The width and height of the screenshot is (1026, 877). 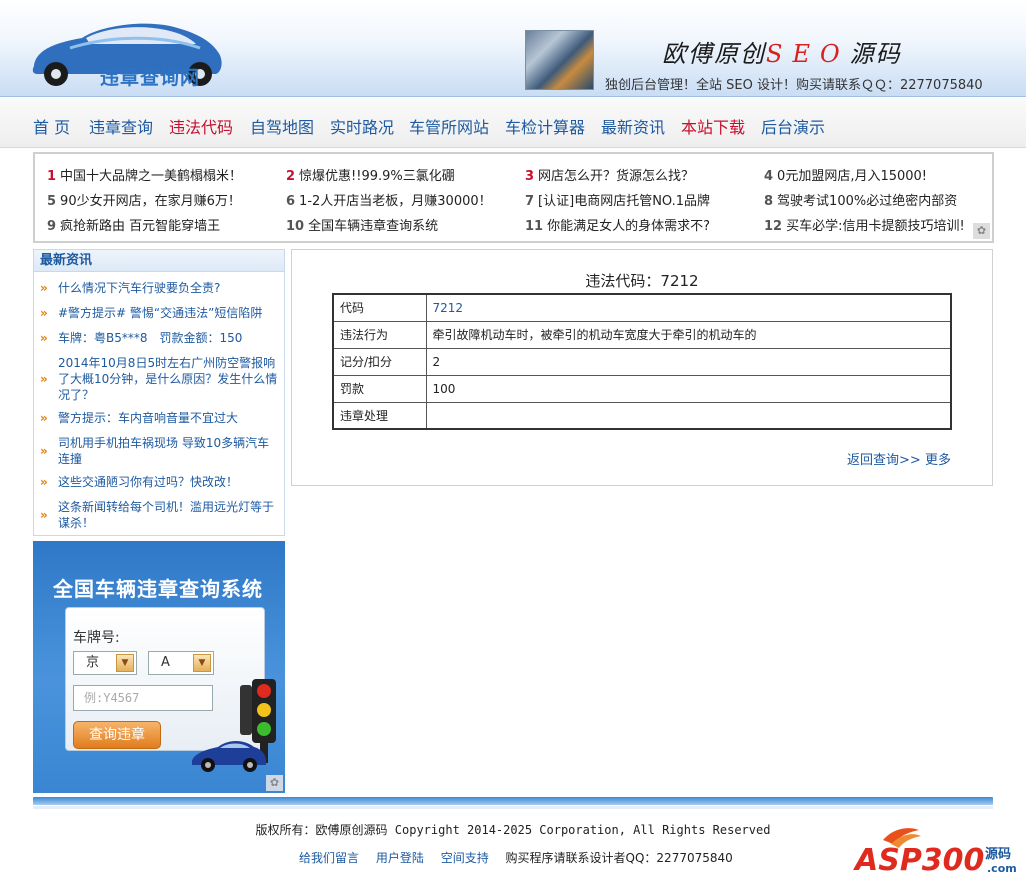 I want to click on news-item-text: 车牌：粤B5***8 罚款金额：150, so click(x=150, y=338).